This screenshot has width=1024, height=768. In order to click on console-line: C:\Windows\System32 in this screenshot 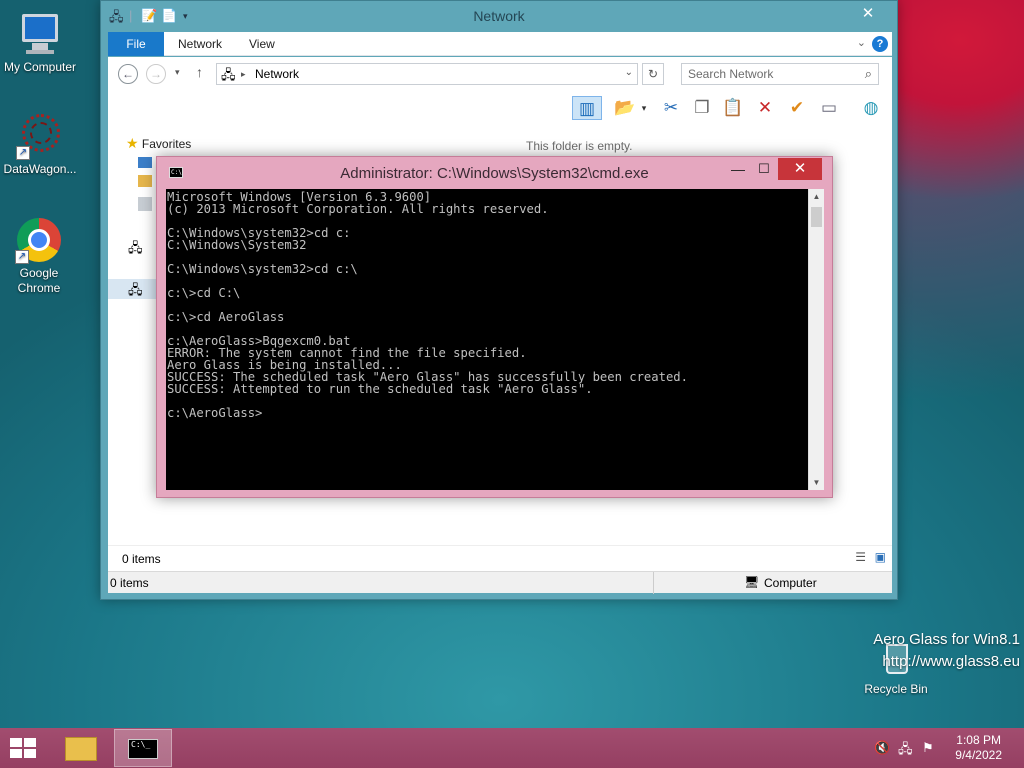, I will do `click(237, 245)`.